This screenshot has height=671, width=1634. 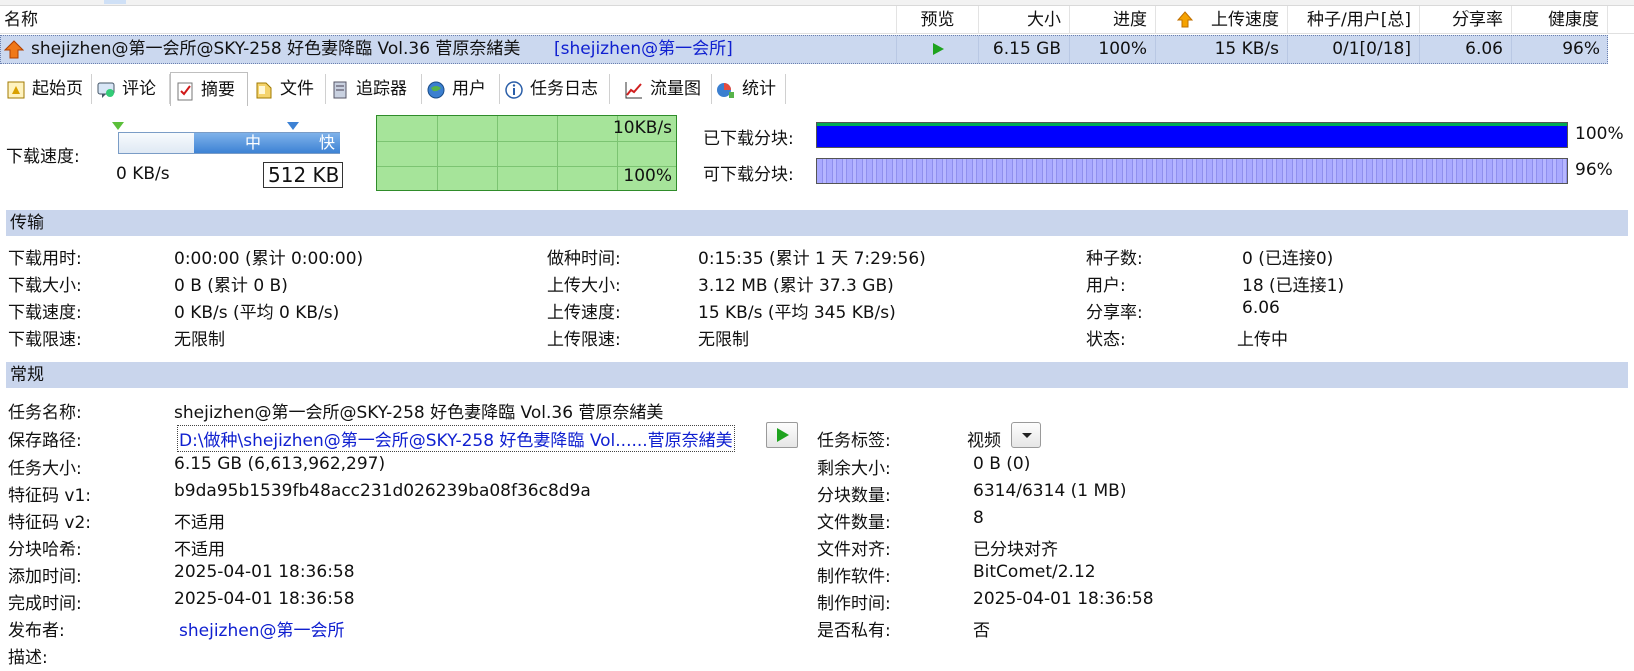 What do you see at coordinates (817, 375) in the screenshot?
I see `general-section-header: 常规` at bounding box center [817, 375].